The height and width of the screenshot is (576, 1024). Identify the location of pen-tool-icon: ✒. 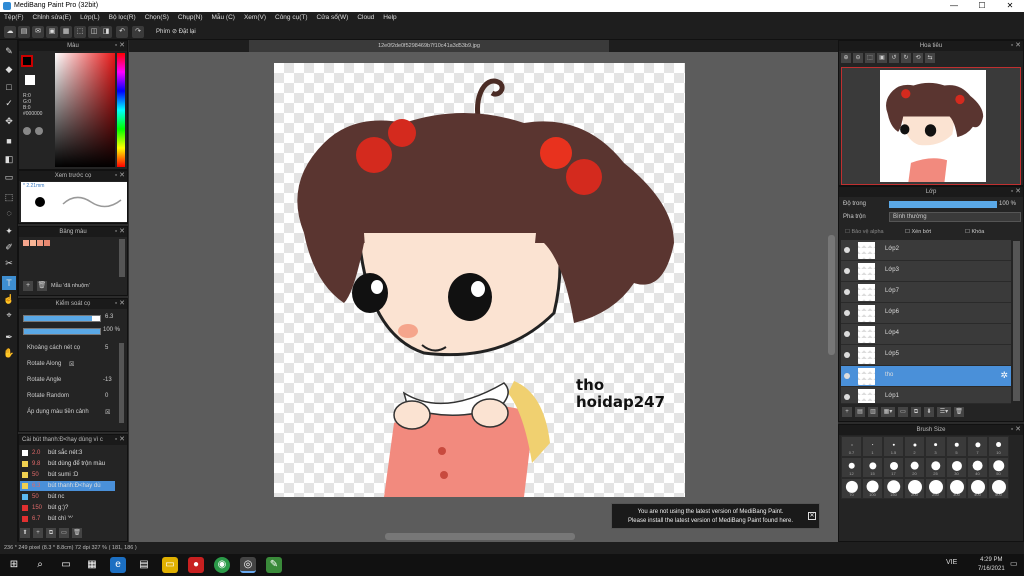
(9, 337).